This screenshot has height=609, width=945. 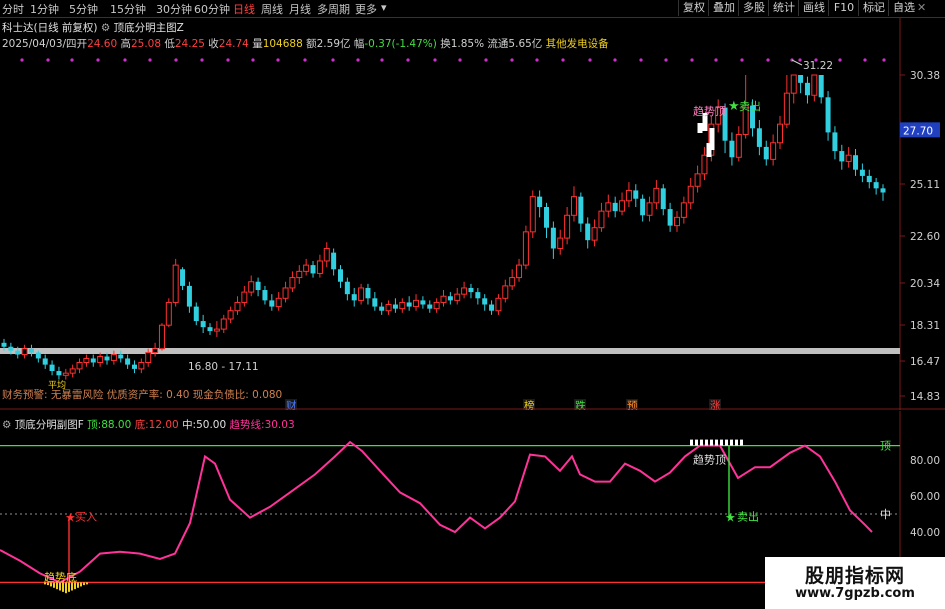 What do you see at coordinates (272, 9) in the screenshot?
I see `period-tab-7: 周线` at bounding box center [272, 9].